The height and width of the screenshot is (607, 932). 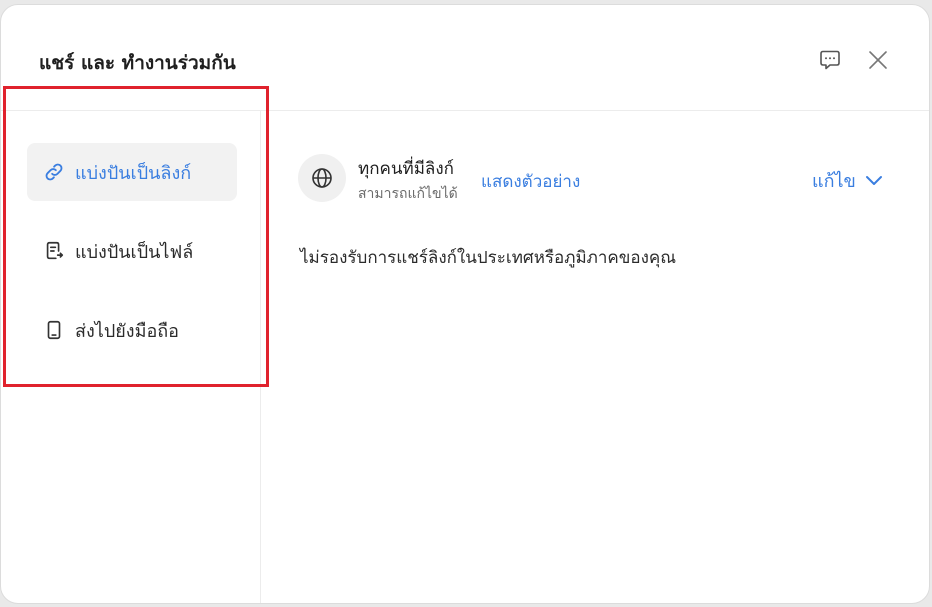 What do you see at coordinates (54, 330) in the screenshot?
I see `mobile-phone-icon` at bounding box center [54, 330].